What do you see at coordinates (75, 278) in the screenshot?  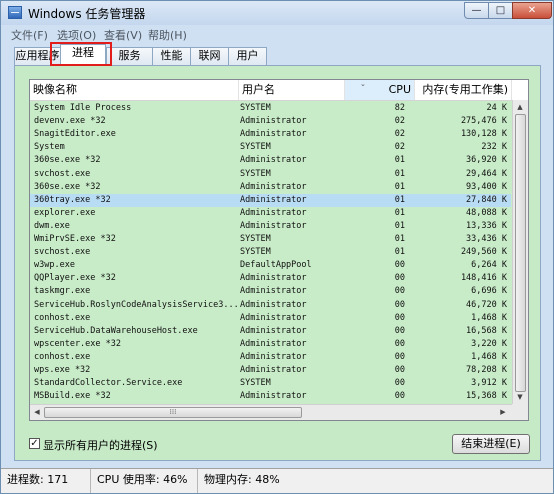 I see `process-name-cell: QQPlayer.exe *32` at bounding box center [75, 278].